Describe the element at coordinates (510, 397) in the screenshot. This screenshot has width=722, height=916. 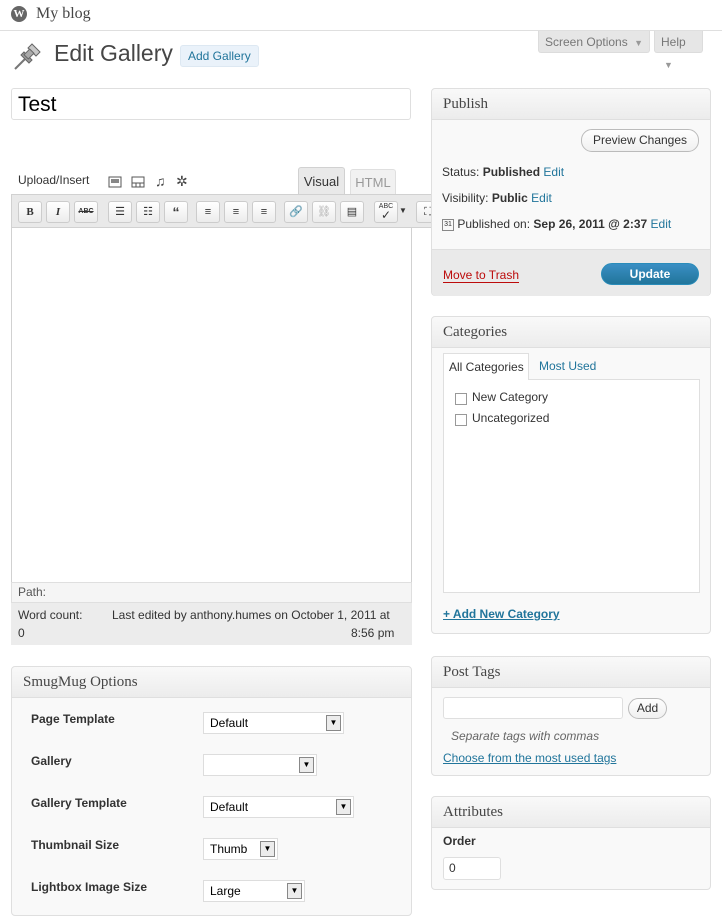
I see `category-label: New Category` at that location.